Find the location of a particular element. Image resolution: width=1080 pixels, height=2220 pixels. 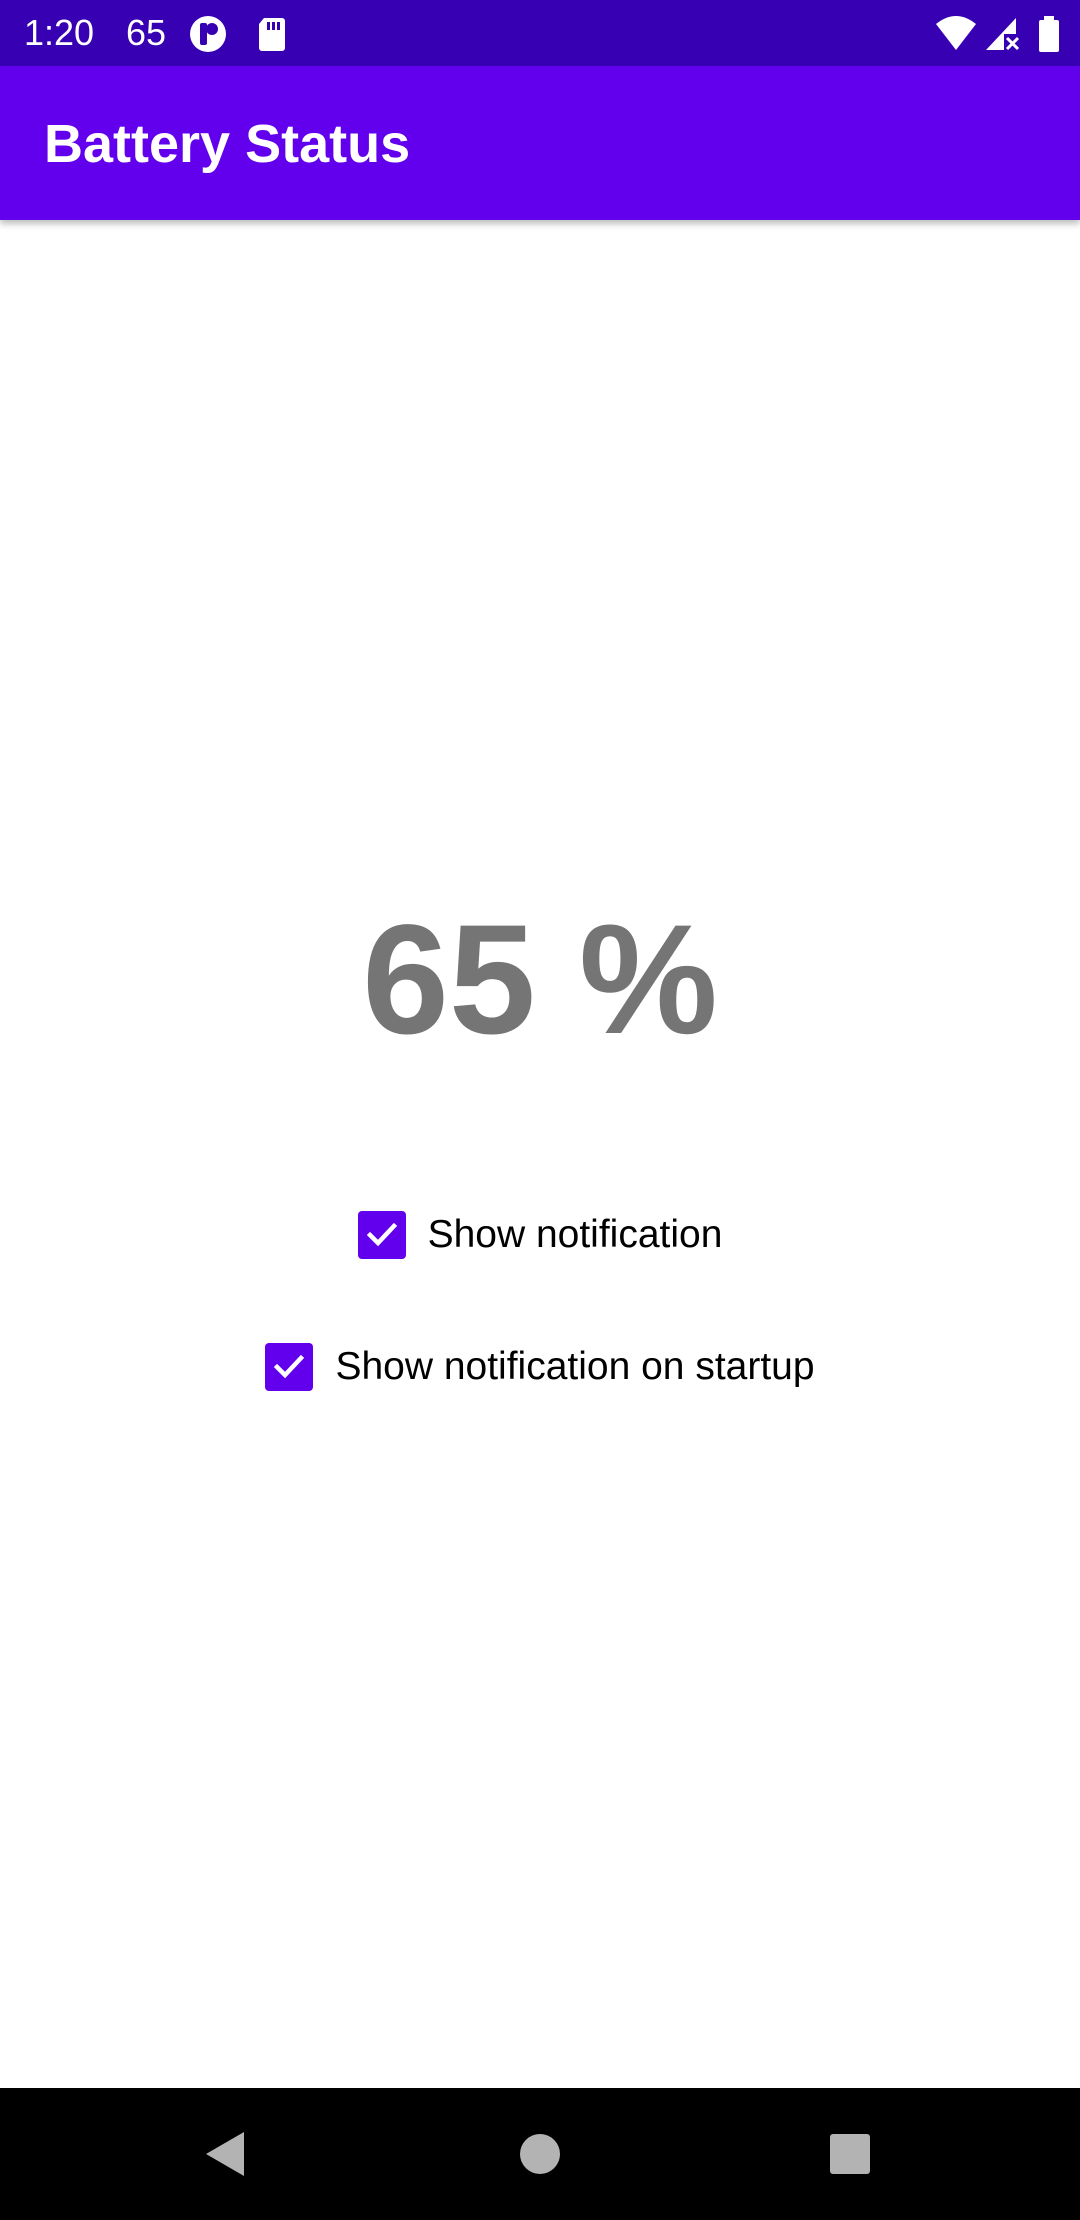

app-notification-icon is located at coordinates (208, 34).